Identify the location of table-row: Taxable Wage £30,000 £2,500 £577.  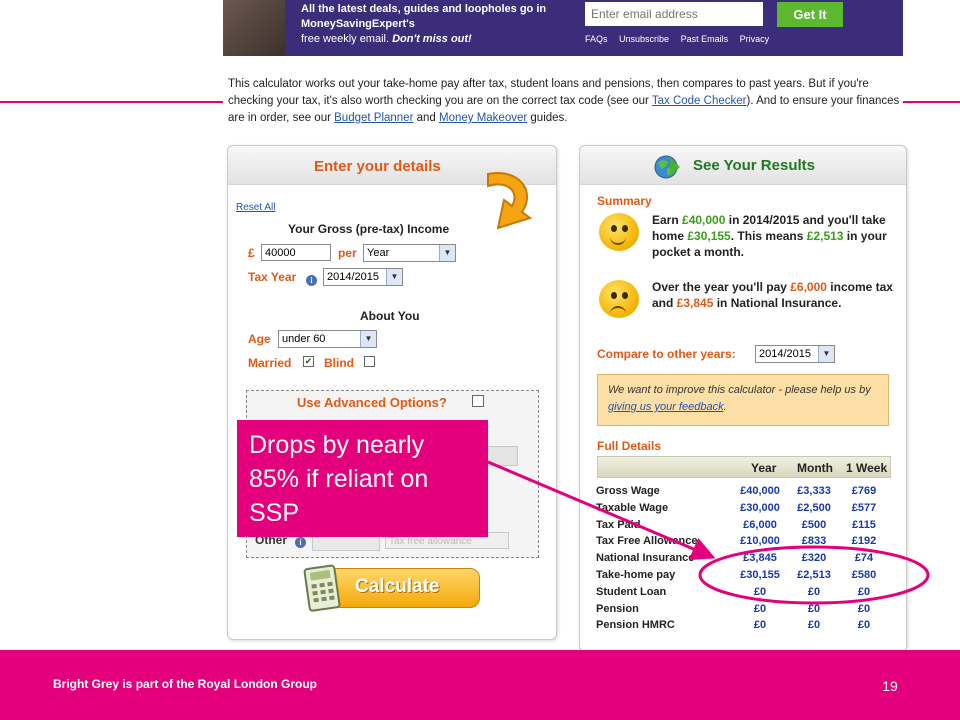
(743, 508).